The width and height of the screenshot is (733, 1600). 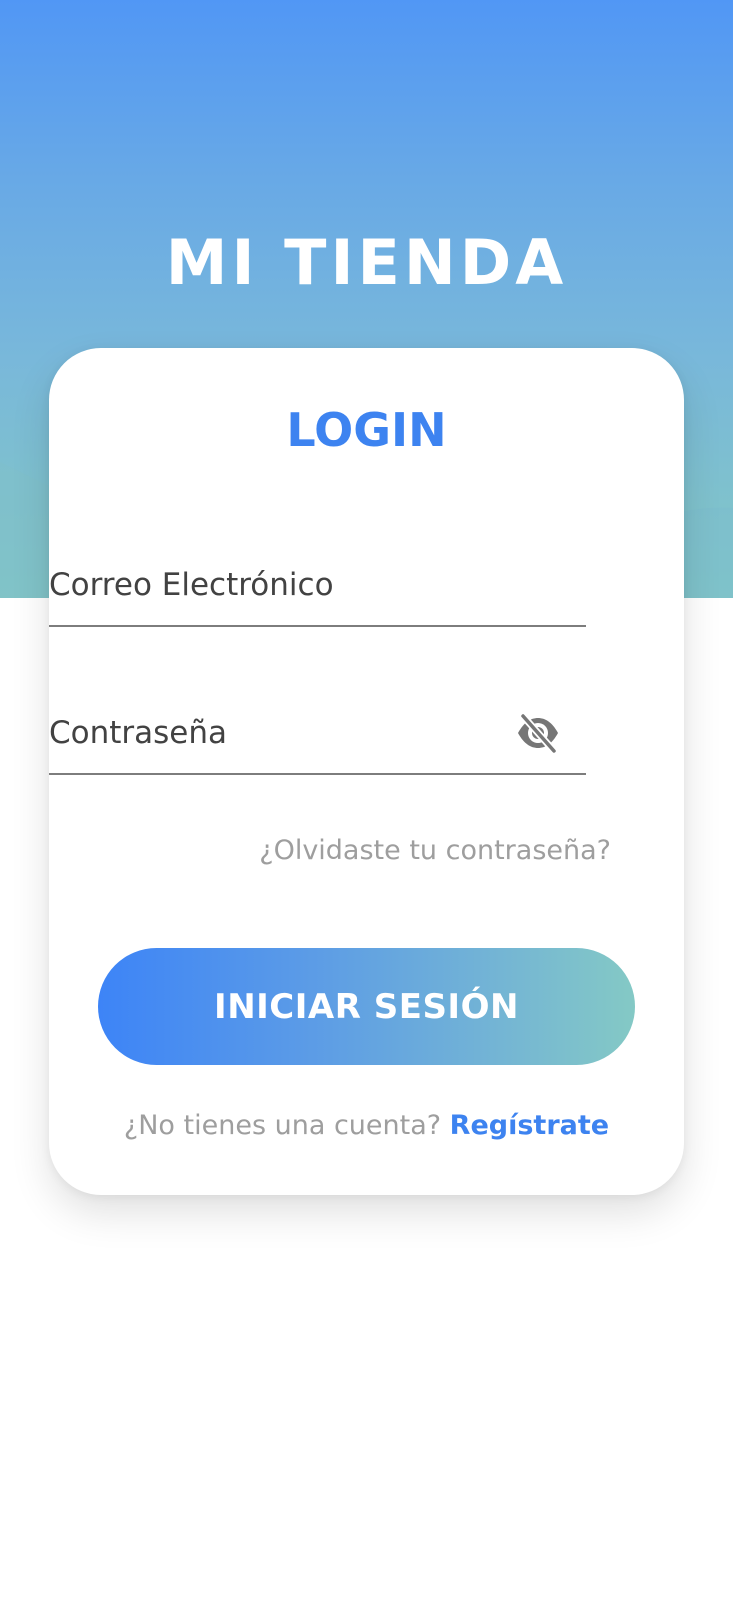 What do you see at coordinates (435, 851) in the screenshot?
I see `forgot-password-link: ¿Olvidaste tu contraseña?` at bounding box center [435, 851].